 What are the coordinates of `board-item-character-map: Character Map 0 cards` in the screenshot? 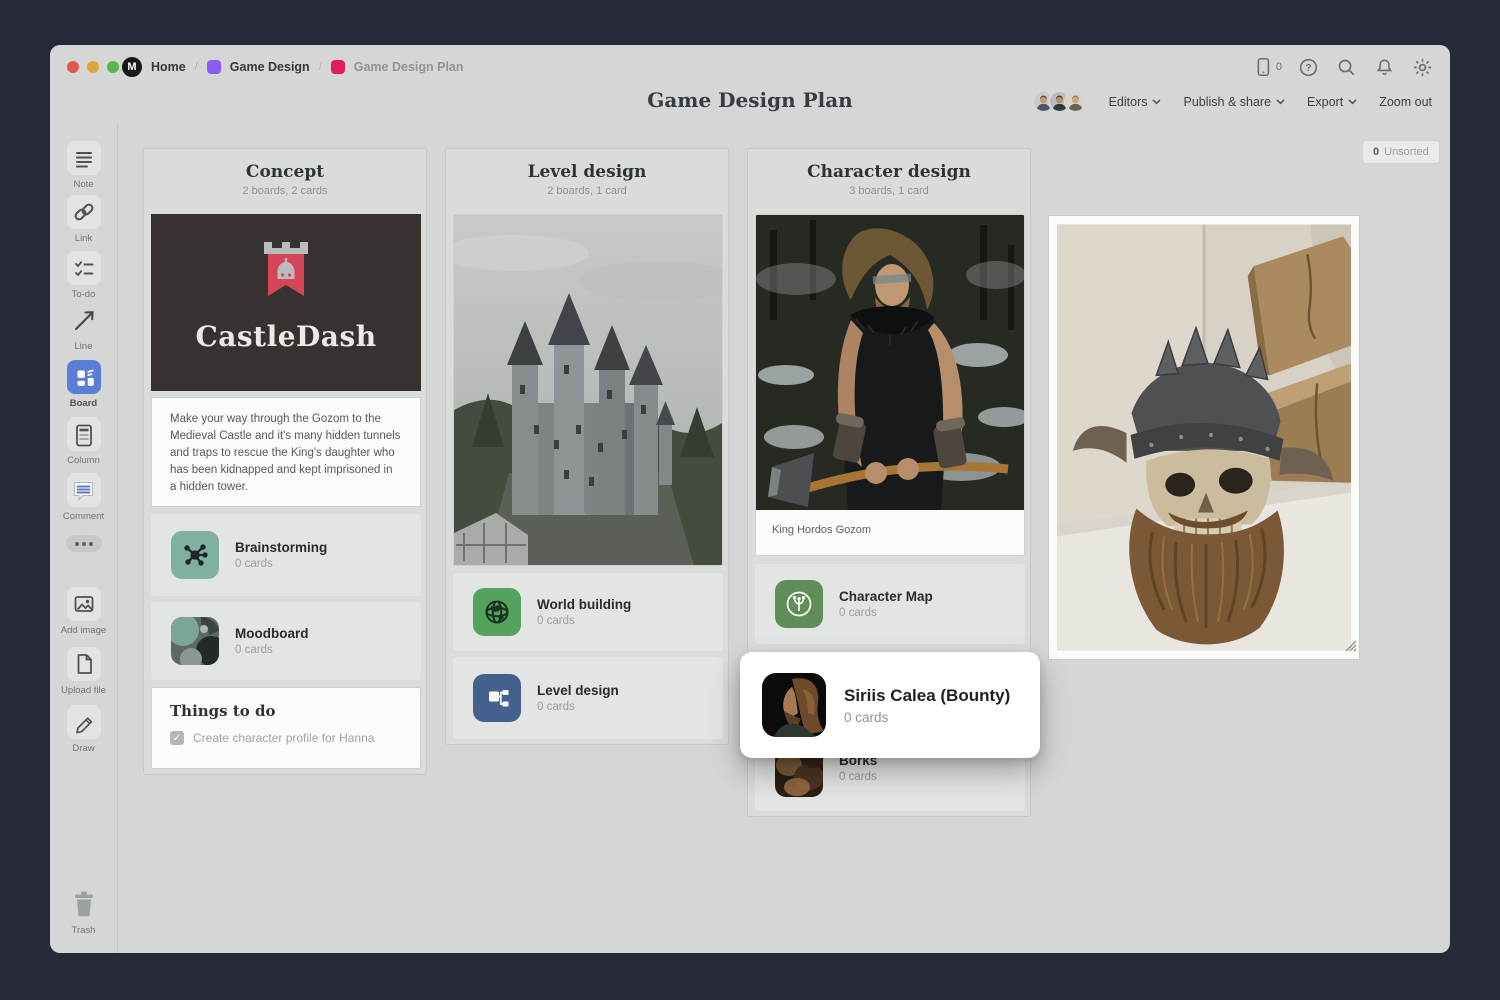 It's located at (890, 604).